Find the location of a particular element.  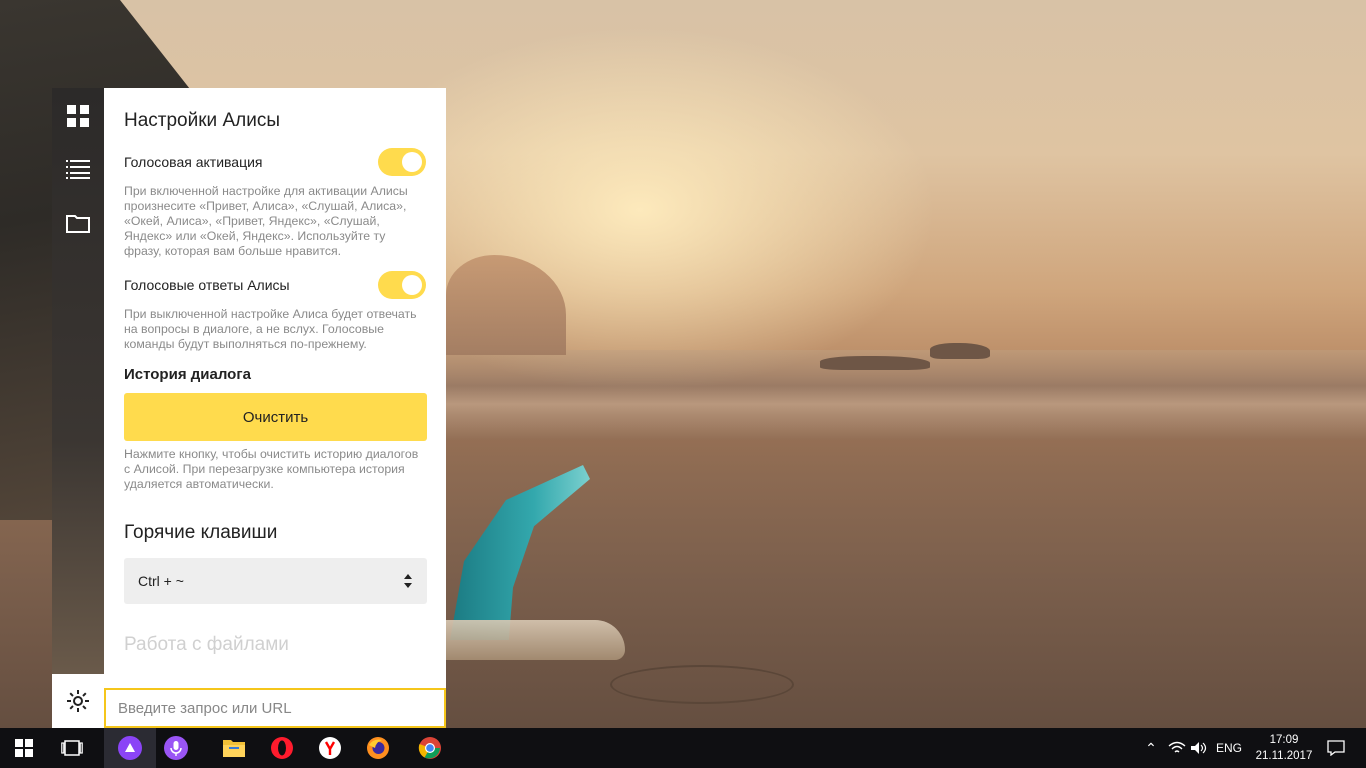

clock-date: 21.11.2017 is located at coordinates (1284, 756).